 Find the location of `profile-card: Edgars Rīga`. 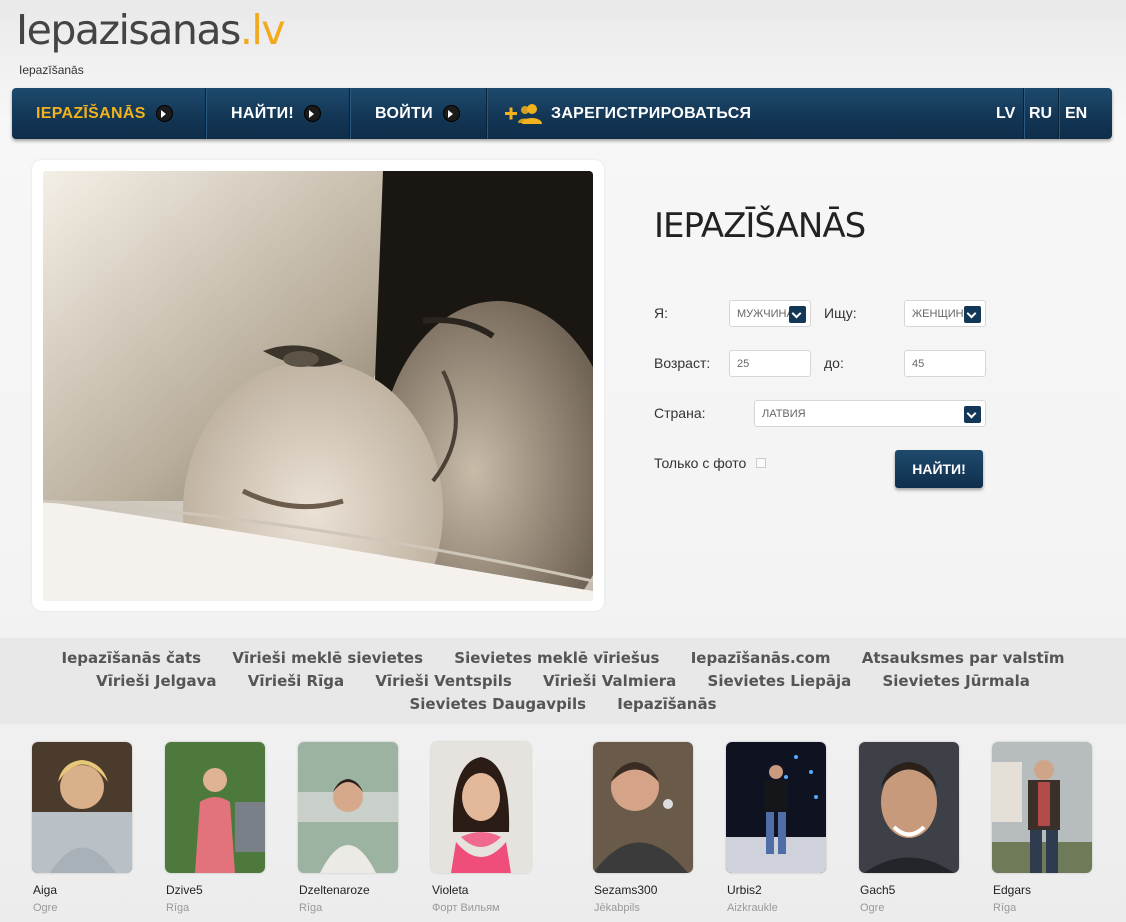

profile-card: Edgars Rīga is located at coordinates (1043, 828).